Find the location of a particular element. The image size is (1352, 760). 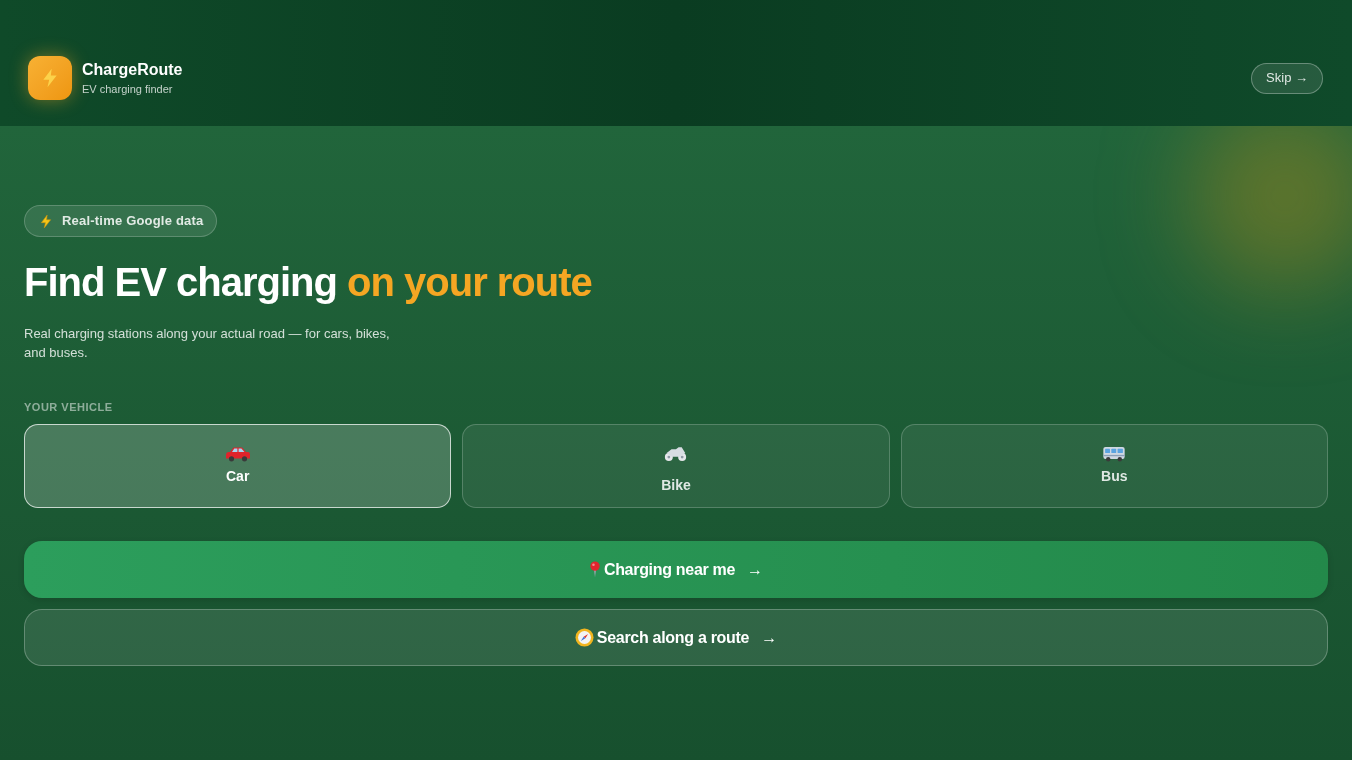

description: Real charging stations along your actual road — for cars, bikes, and buses. is located at coordinates (207, 343).